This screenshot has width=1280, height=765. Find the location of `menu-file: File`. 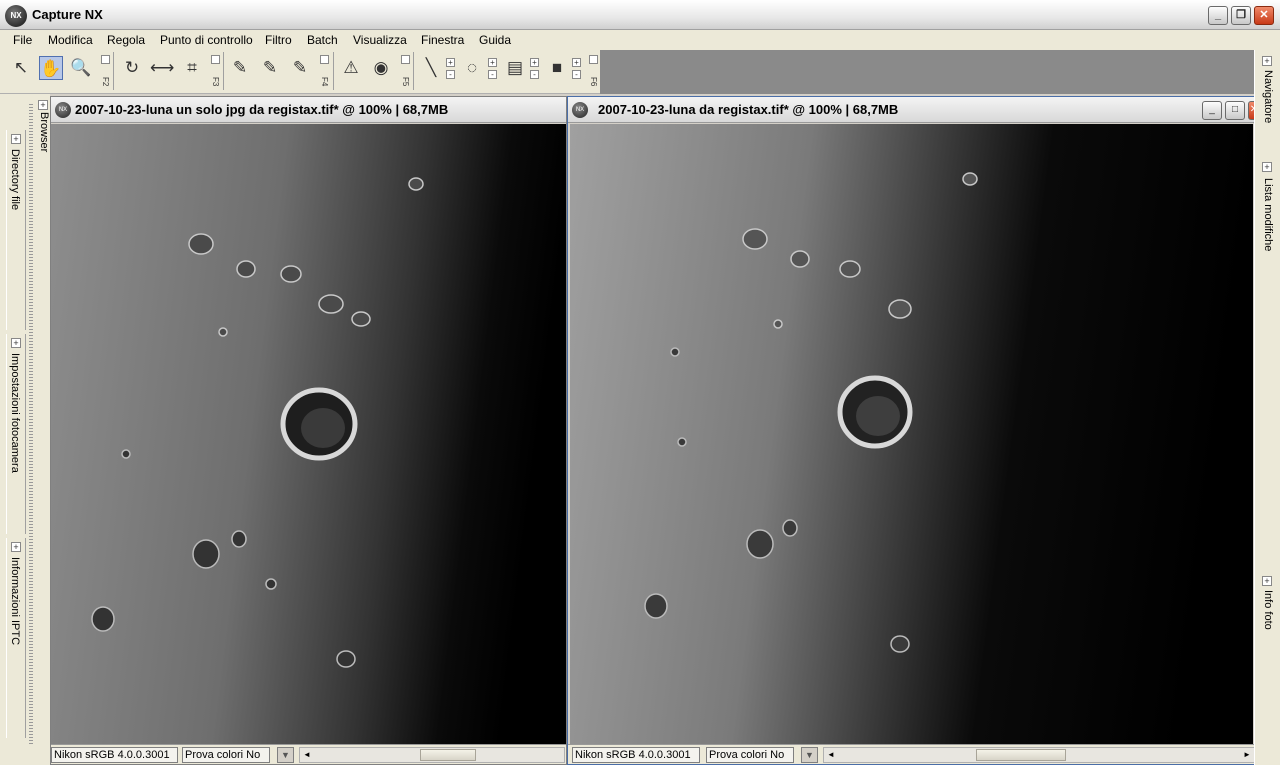

menu-file: File is located at coordinates (22, 40).